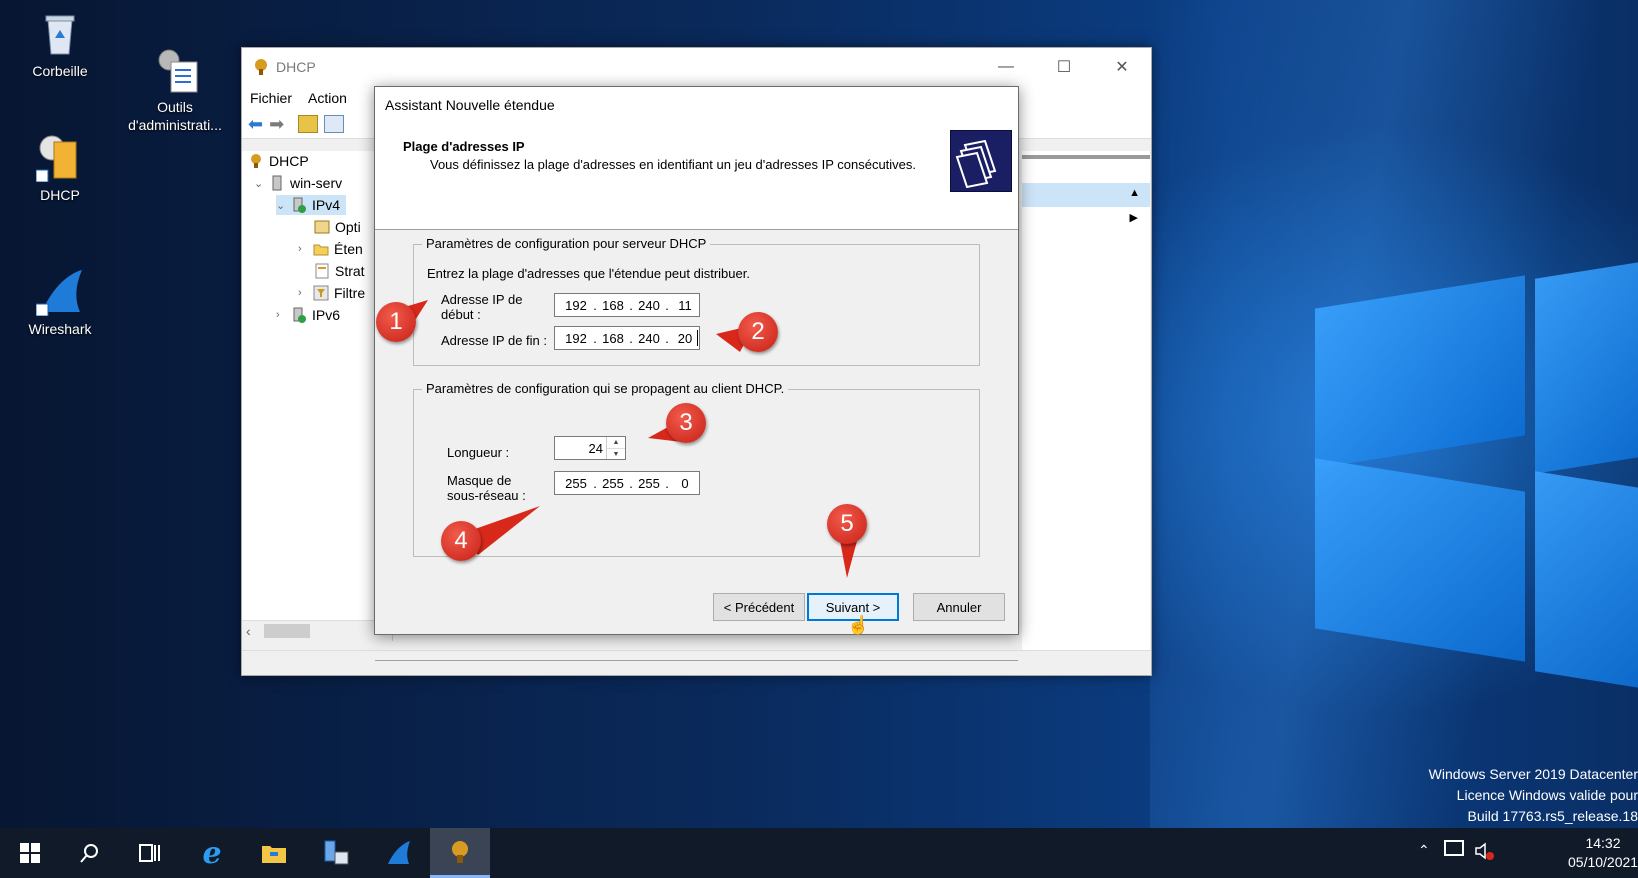 The height and width of the screenshot is (878, 1638). Describe the element at coordinates (1454, 848) in the screenshot. I see `network-icon` at that location.